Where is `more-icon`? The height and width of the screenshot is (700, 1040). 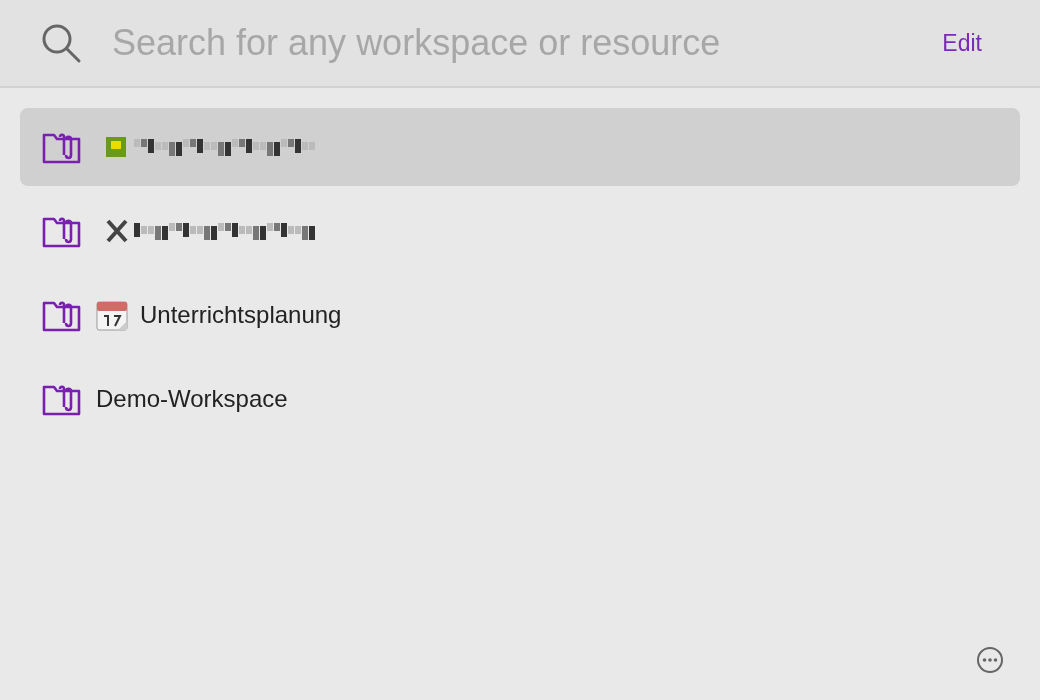
more-icon is located at coordinates (990, 660).